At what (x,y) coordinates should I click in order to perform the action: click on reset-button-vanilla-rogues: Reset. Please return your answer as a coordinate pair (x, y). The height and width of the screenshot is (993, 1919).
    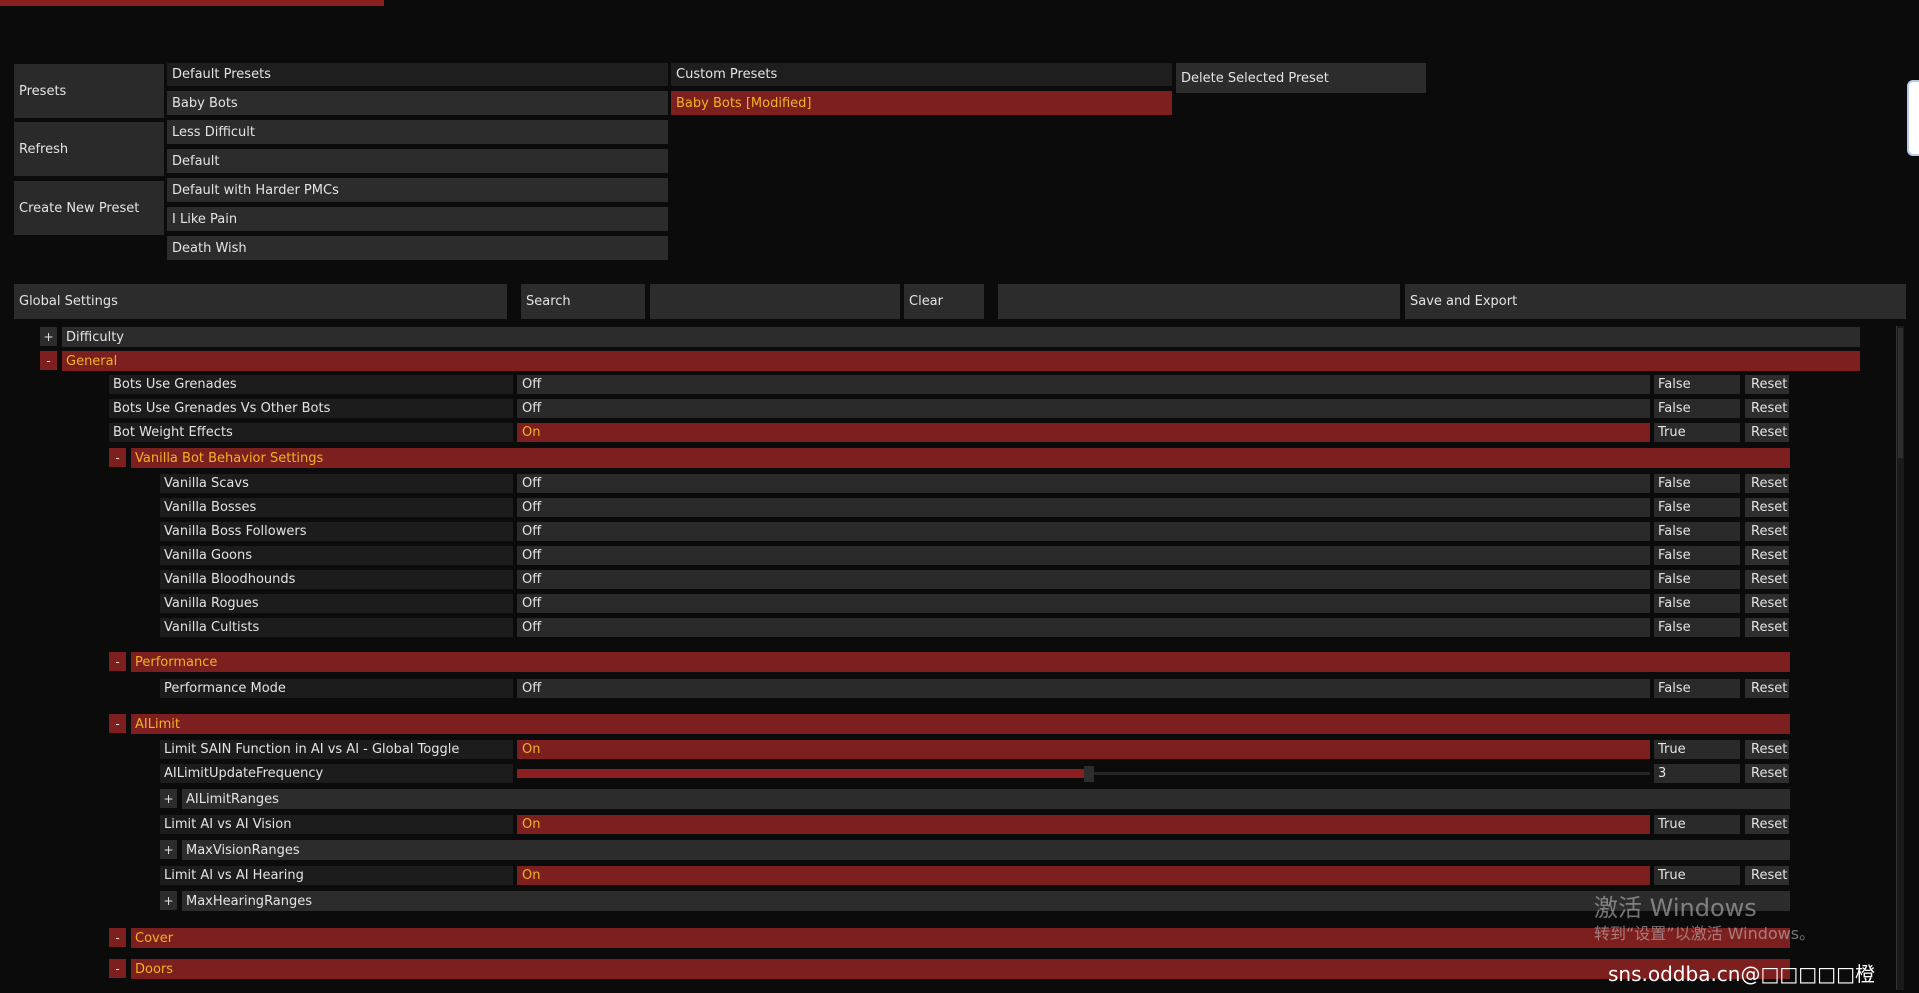
    Looking at the image, I should click on (1767, 603).